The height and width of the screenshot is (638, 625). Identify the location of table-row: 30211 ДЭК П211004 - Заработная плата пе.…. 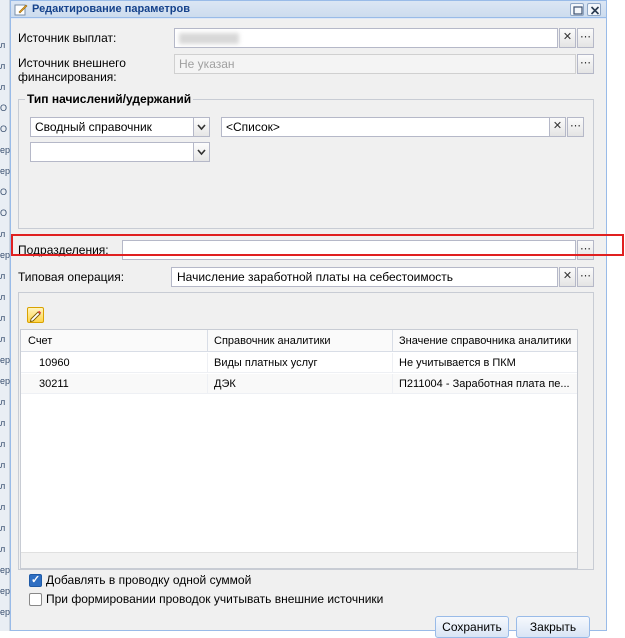
(299, 384).